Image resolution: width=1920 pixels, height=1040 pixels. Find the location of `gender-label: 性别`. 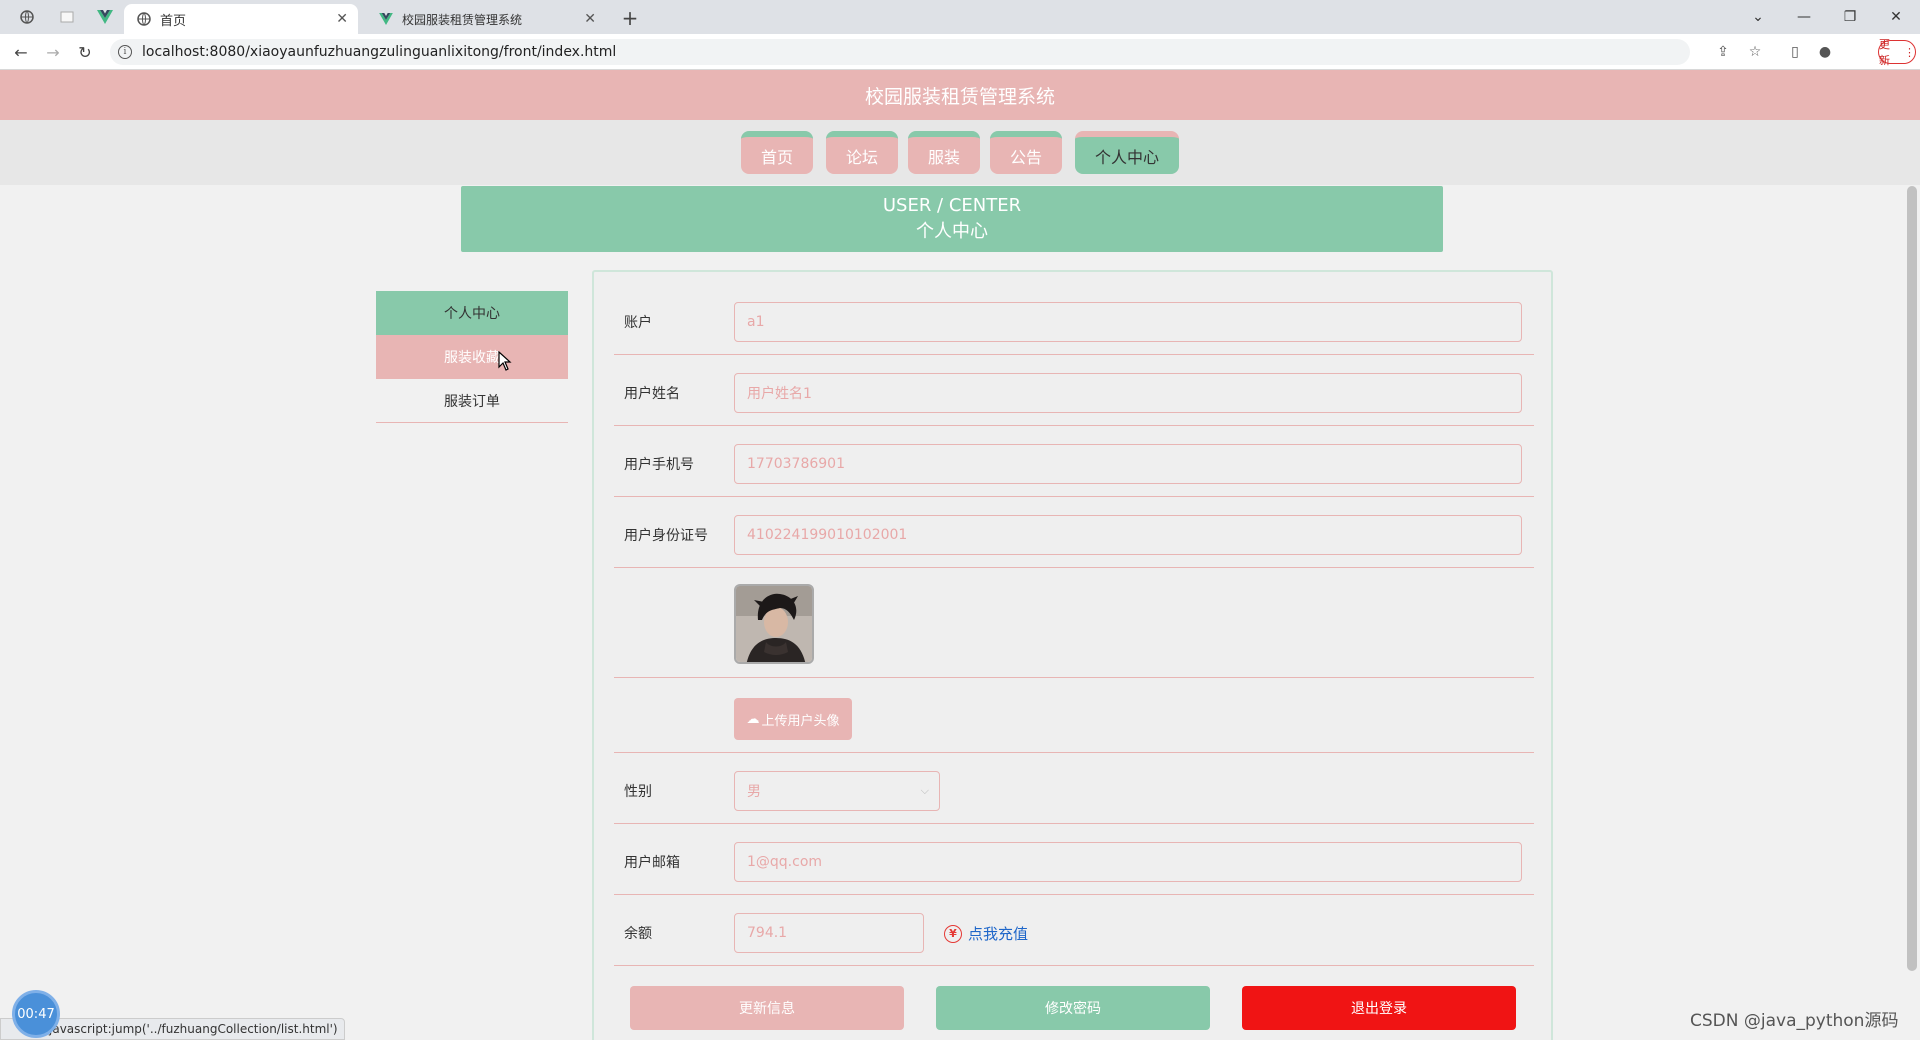

gender-label: 性别 is located at coordinates (638, 792).